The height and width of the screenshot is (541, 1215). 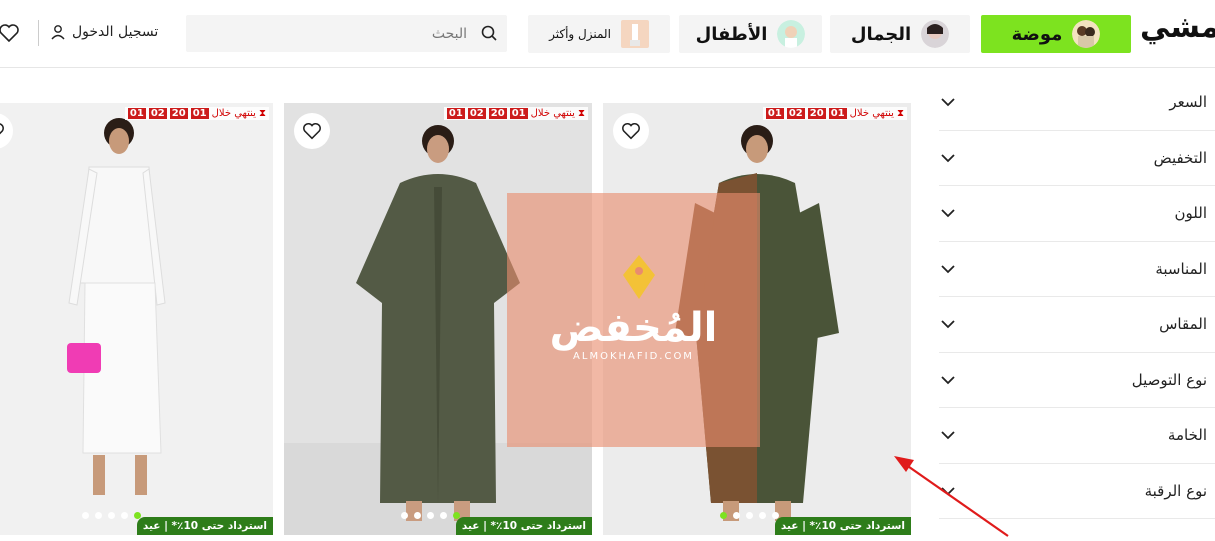 I want to click on filter-label: التخفيض, so click(x=1180, y=157).